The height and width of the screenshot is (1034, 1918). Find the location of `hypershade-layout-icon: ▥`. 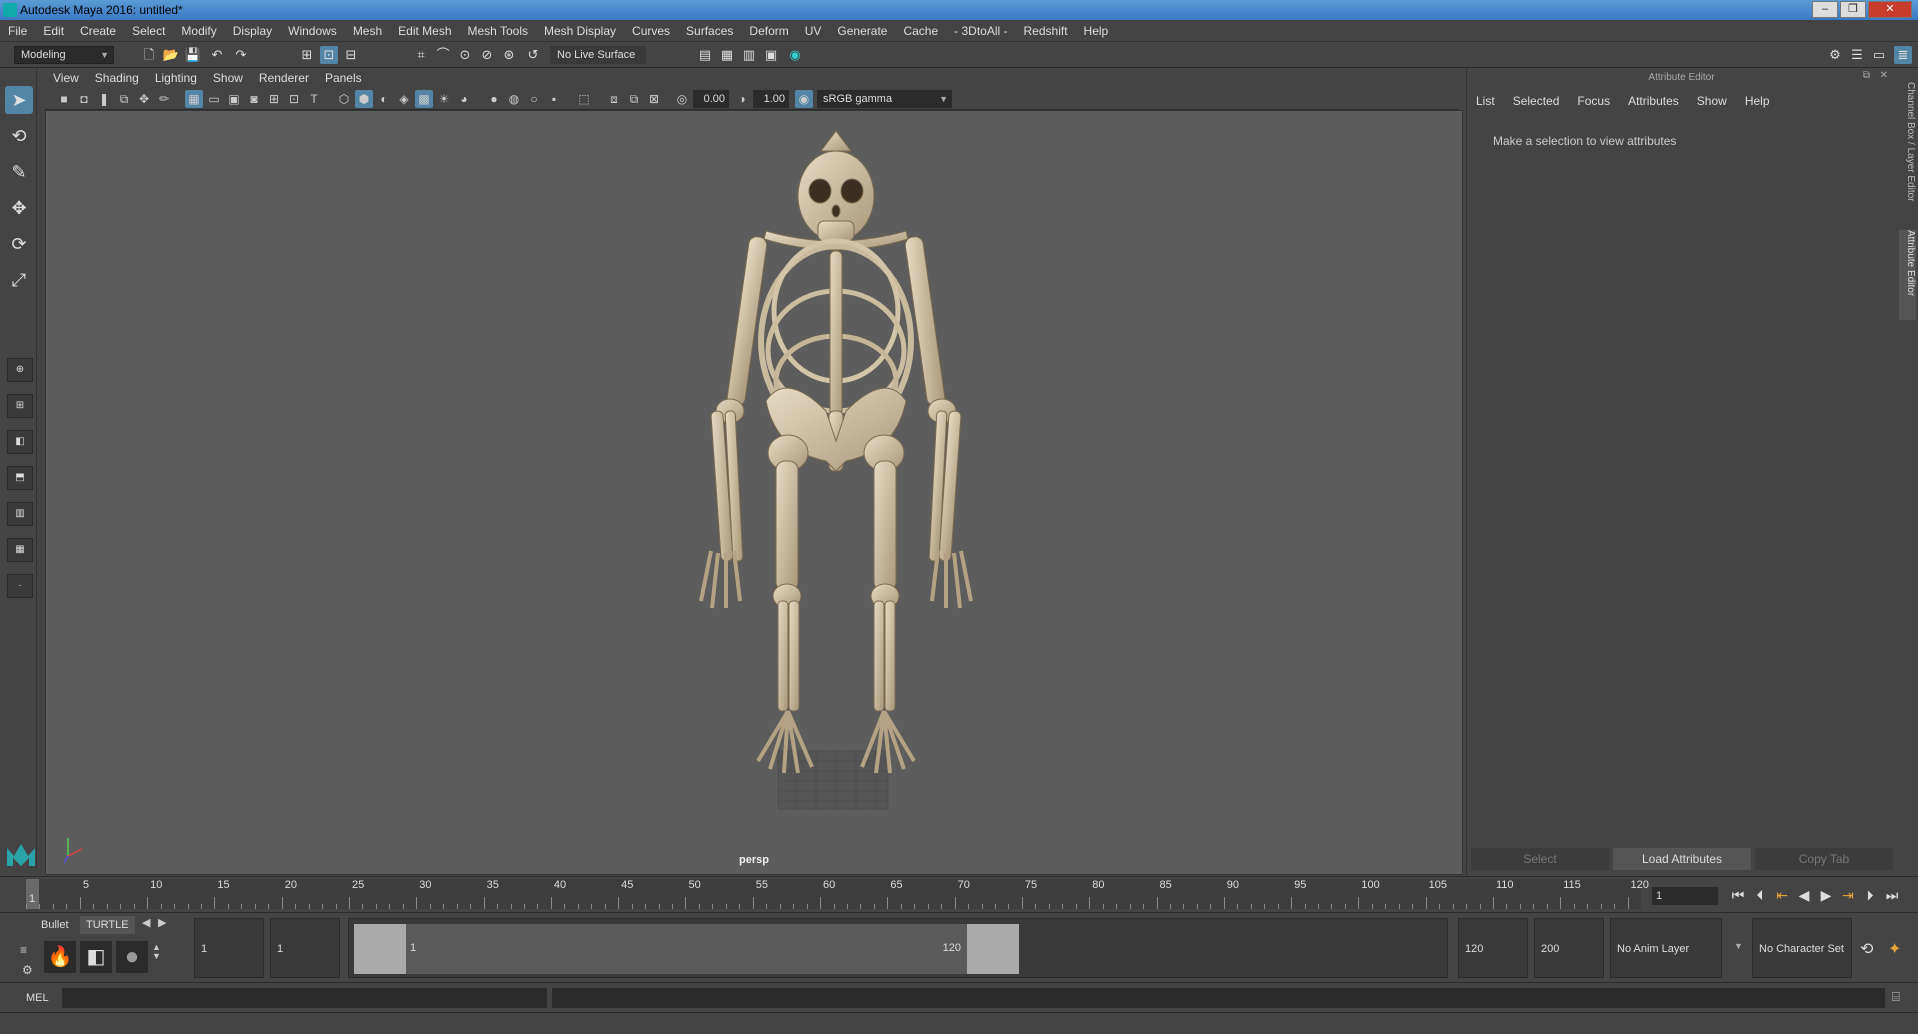

hypershade-layout-icon: ▥ is located at coordinates (20, 514).